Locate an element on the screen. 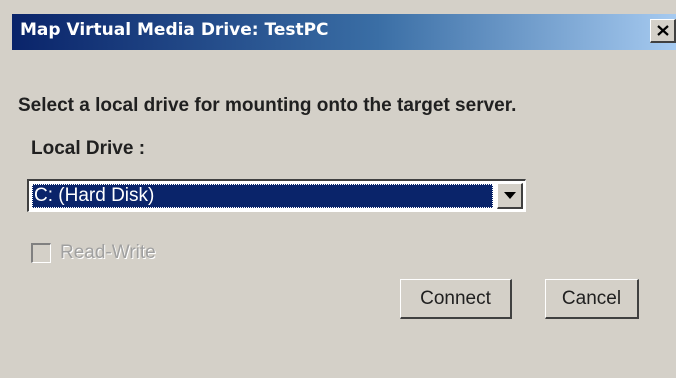  title-bar: Map Virtual Media Drive: TestPC is located at coordinates (344, 32).